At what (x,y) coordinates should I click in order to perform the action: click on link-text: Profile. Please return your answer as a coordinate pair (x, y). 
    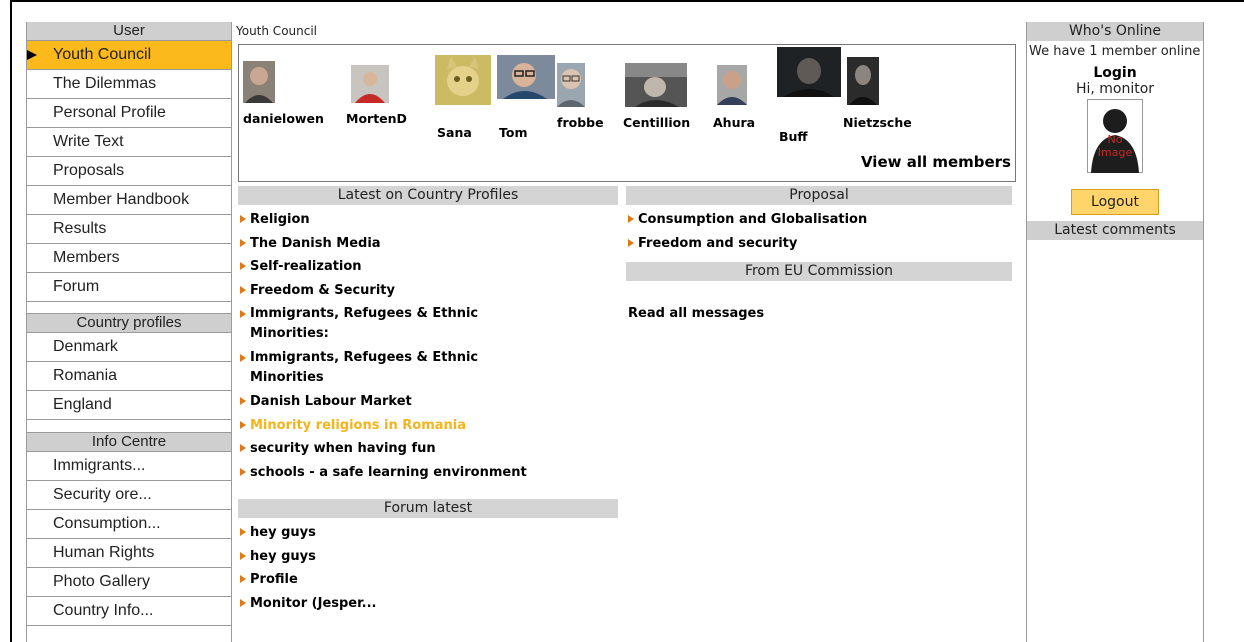
    Looking at the image, I should click on (274, 579).